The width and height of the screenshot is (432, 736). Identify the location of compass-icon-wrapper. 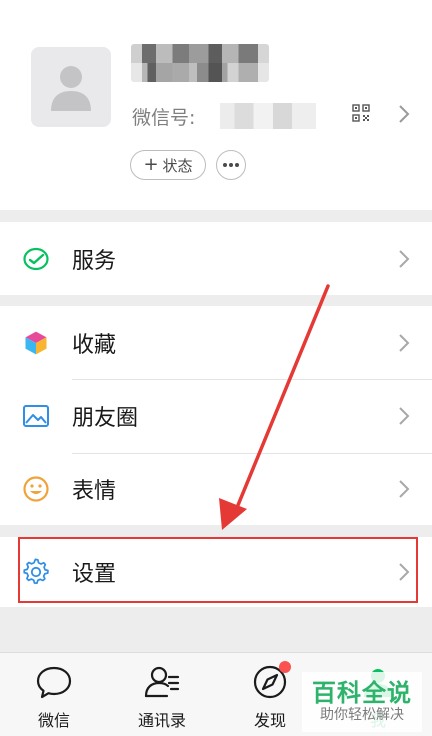
(271, 681).